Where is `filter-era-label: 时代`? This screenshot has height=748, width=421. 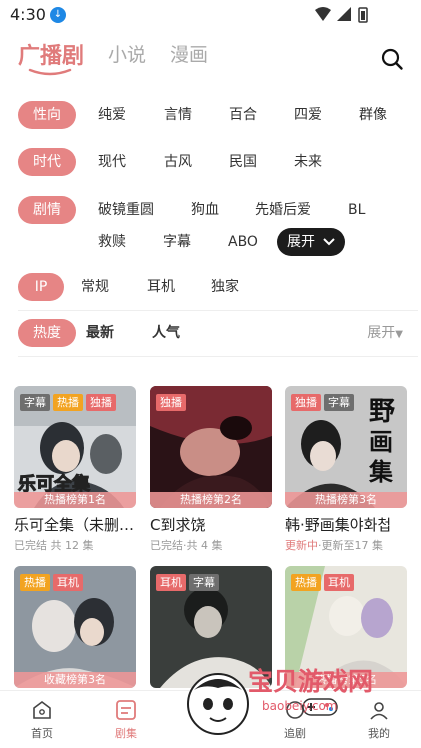 filter-era-label: 时代 is located at coordinates (47, 162).